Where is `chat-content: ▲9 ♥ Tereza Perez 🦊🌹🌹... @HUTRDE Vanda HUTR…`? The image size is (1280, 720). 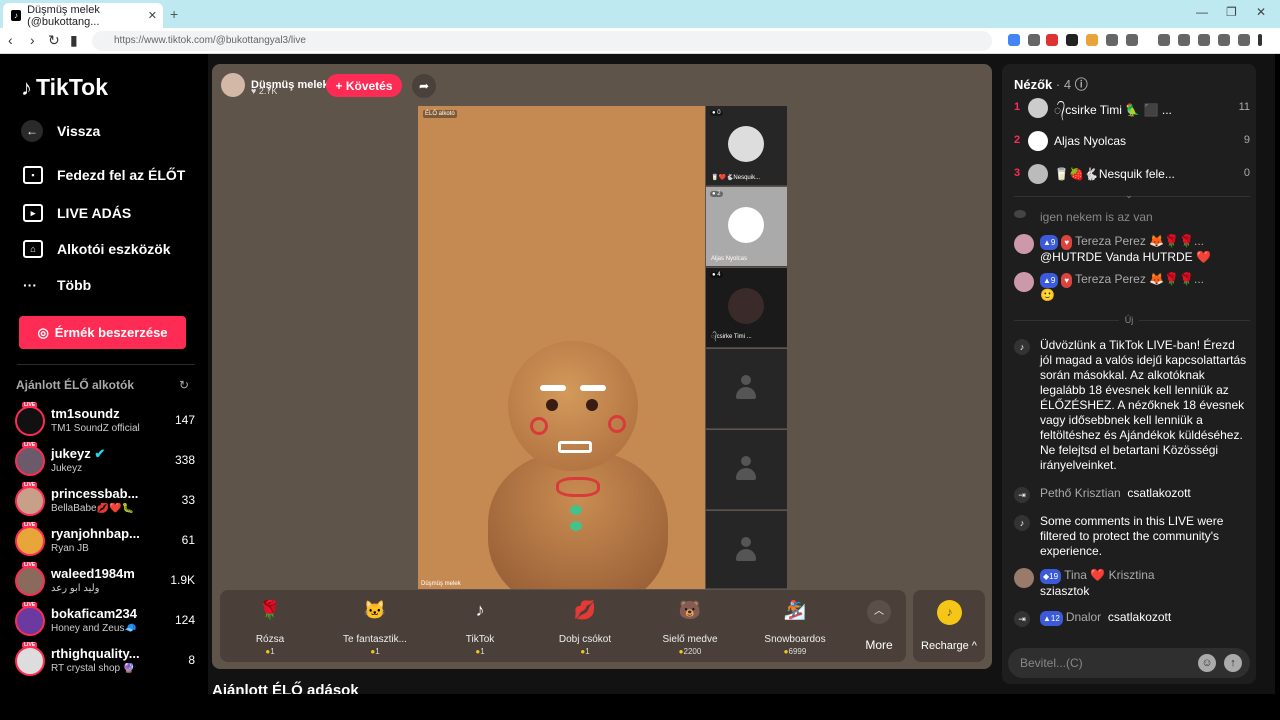 chat-content: ▲9 ♥ Tereza Perez 🦊🌹🌹... @HUTRDE Vanda HUTR… is located at coordinates (1145, 249).